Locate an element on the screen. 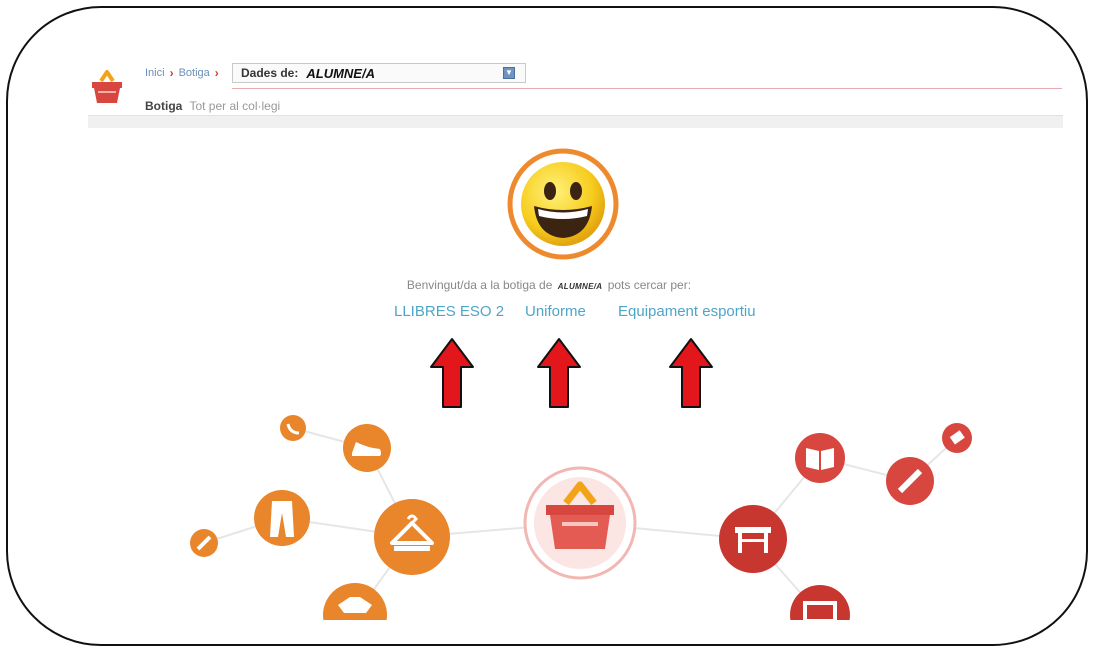 Image resolution: width=1098 pixels, height=655 pixels. welcome-suffix: pots cercar per: is located at coordinates (649, 285).